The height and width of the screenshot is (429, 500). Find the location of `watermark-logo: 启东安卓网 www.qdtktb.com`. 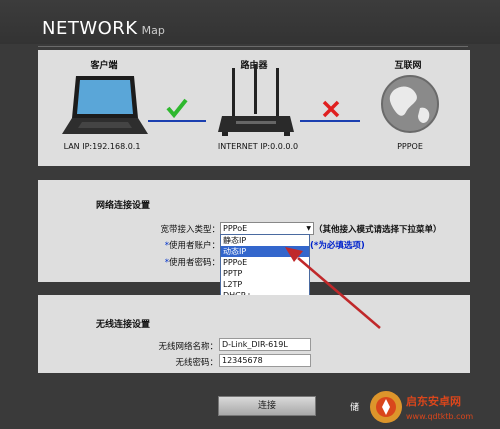

watermark-logo: 启东安卓网 www.qdtktb.com is located at coordinates (421, 407).